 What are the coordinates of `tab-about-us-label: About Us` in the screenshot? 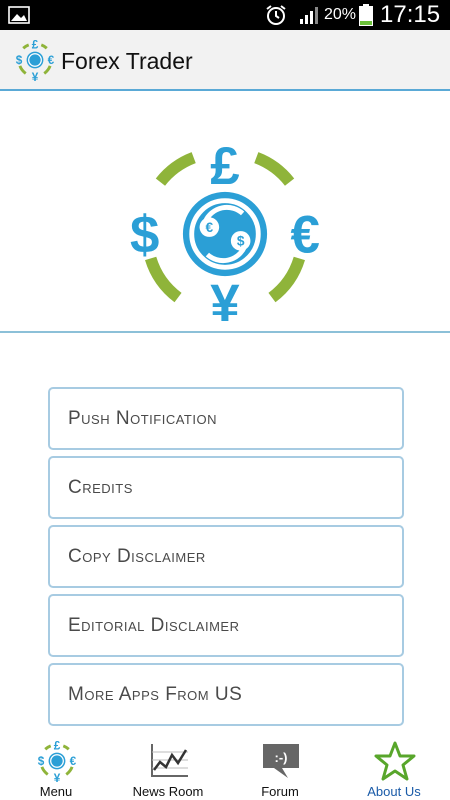 It's located at (394, 791).